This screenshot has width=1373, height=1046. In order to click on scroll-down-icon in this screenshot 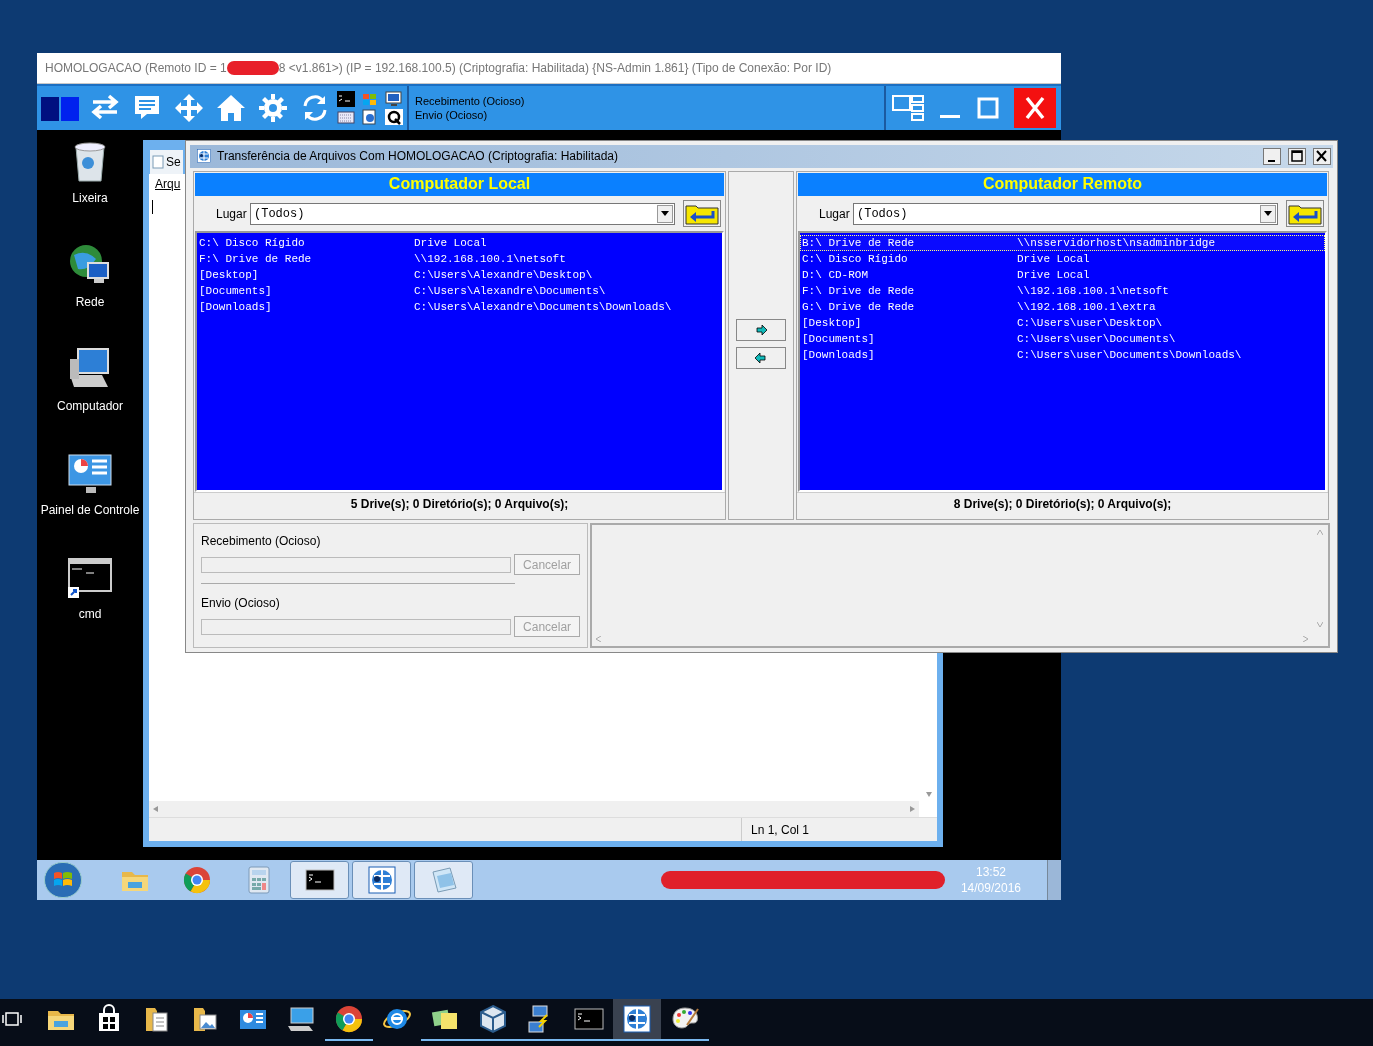, I will do `click(928, 794)`.